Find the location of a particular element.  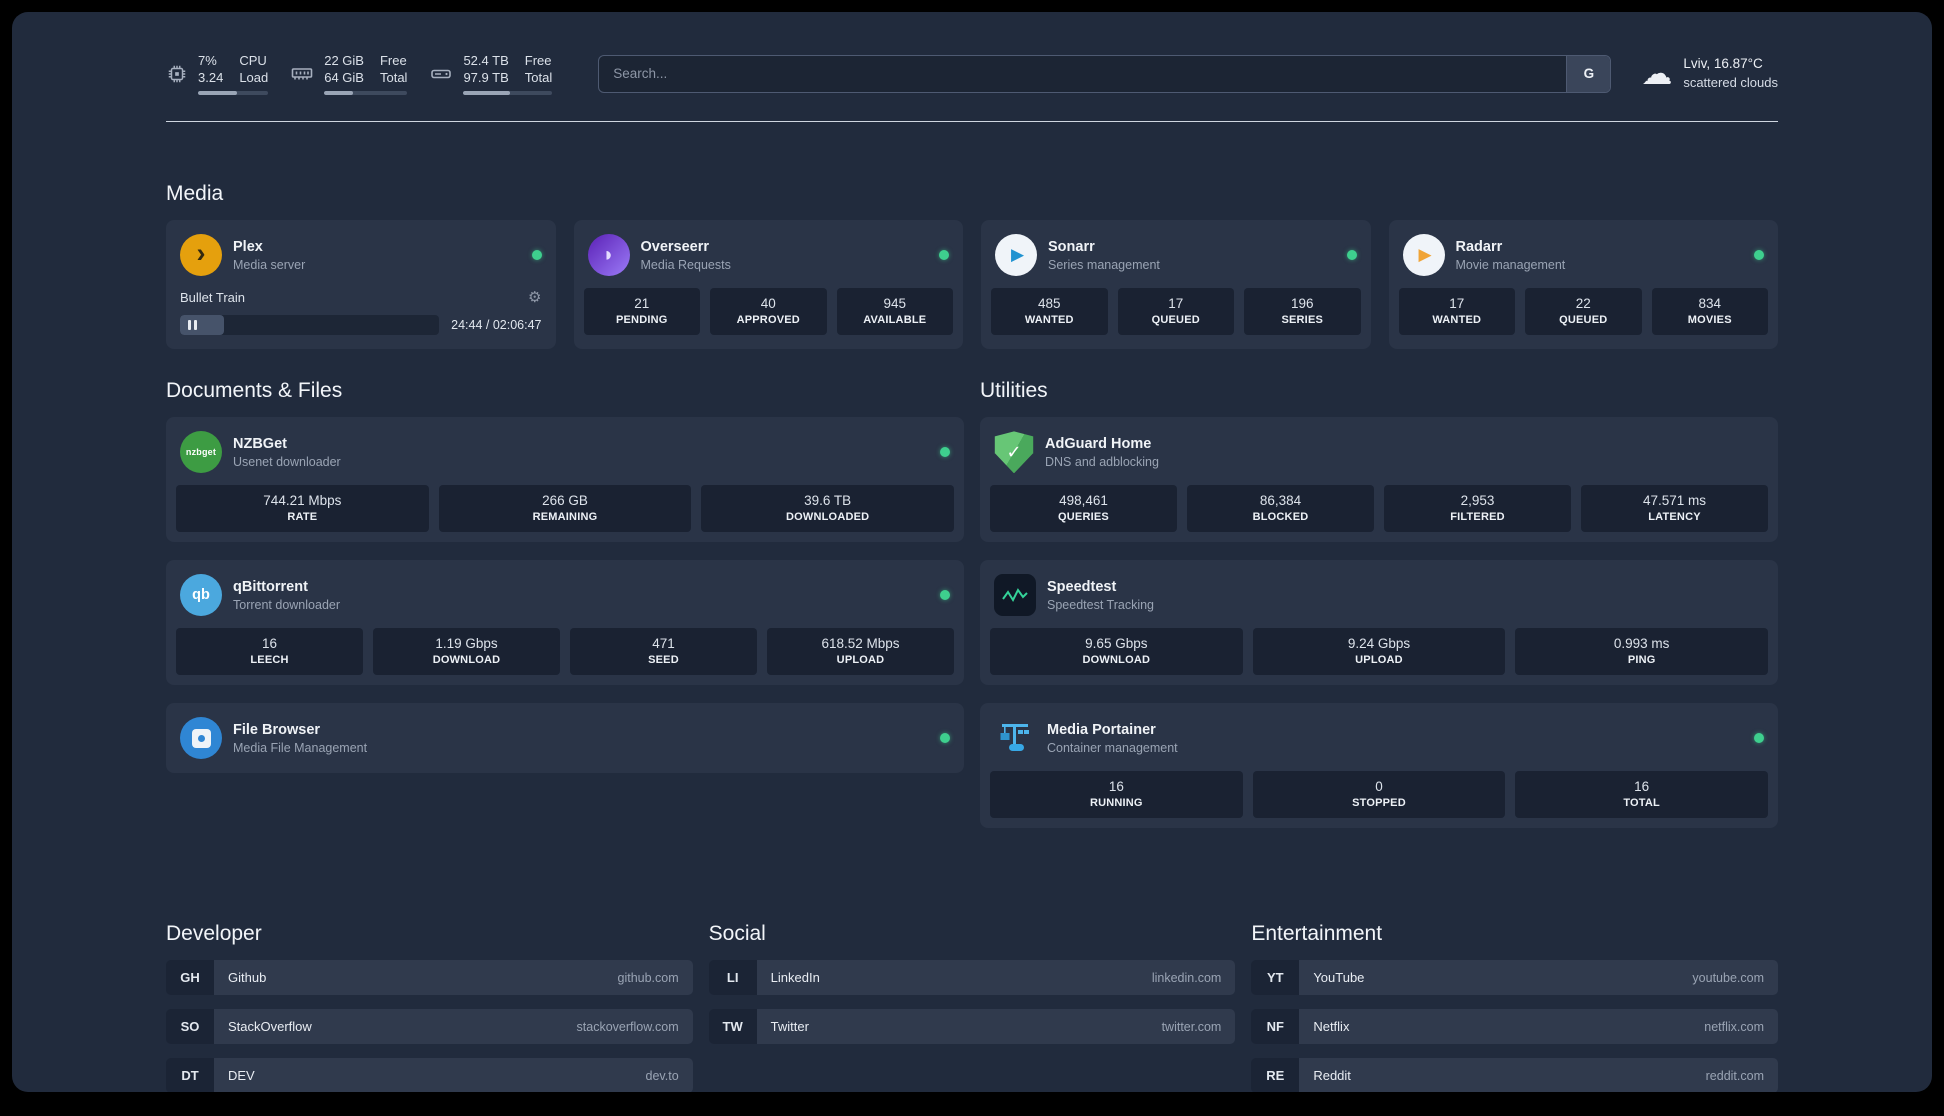

service-subtitle: Media File Management is located at coordinates (300, 747).